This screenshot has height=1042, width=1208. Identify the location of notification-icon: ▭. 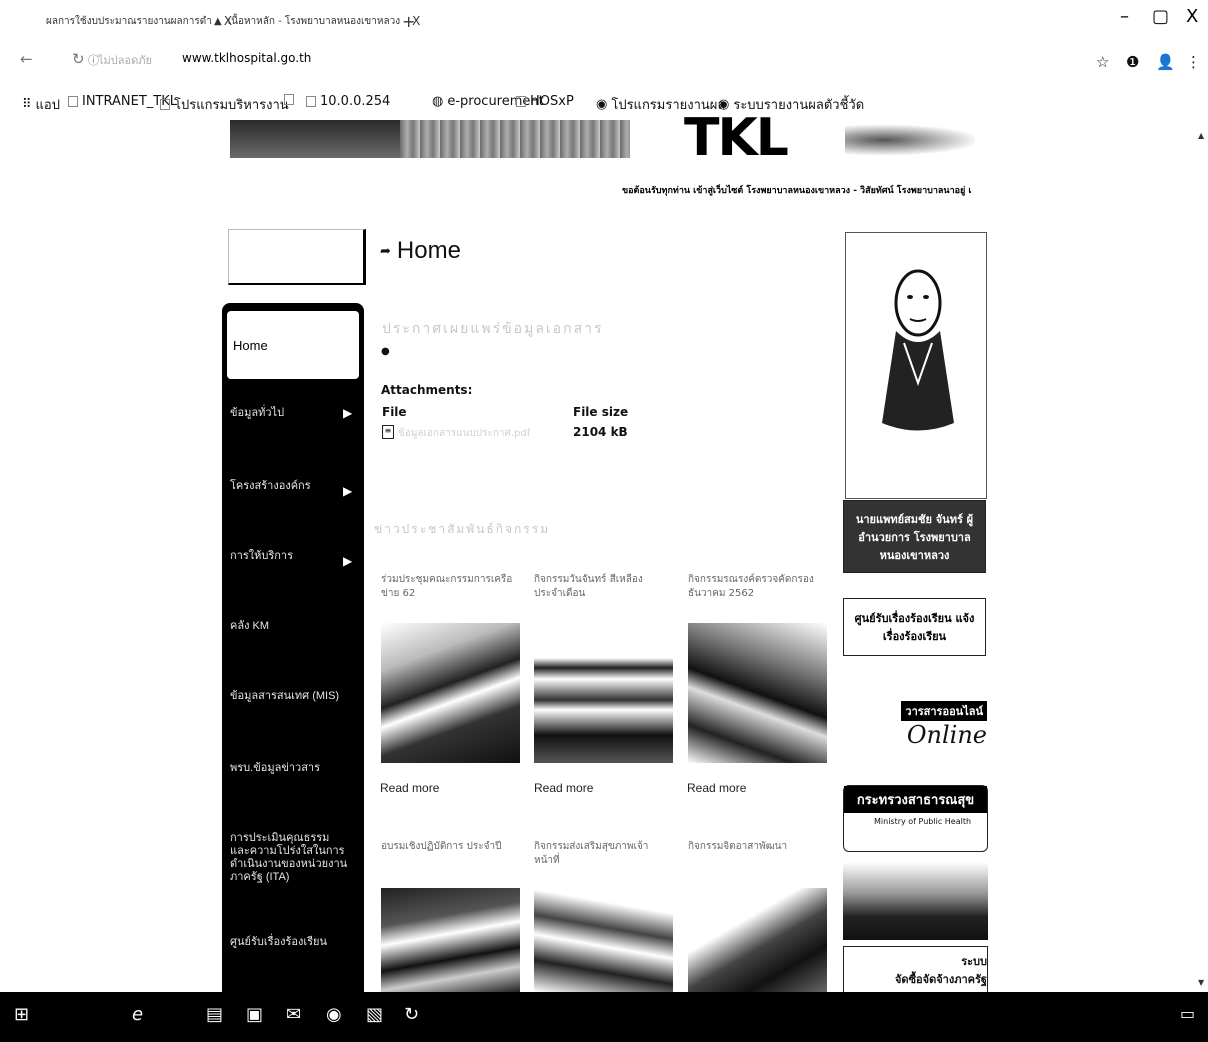
(1187, 1013).